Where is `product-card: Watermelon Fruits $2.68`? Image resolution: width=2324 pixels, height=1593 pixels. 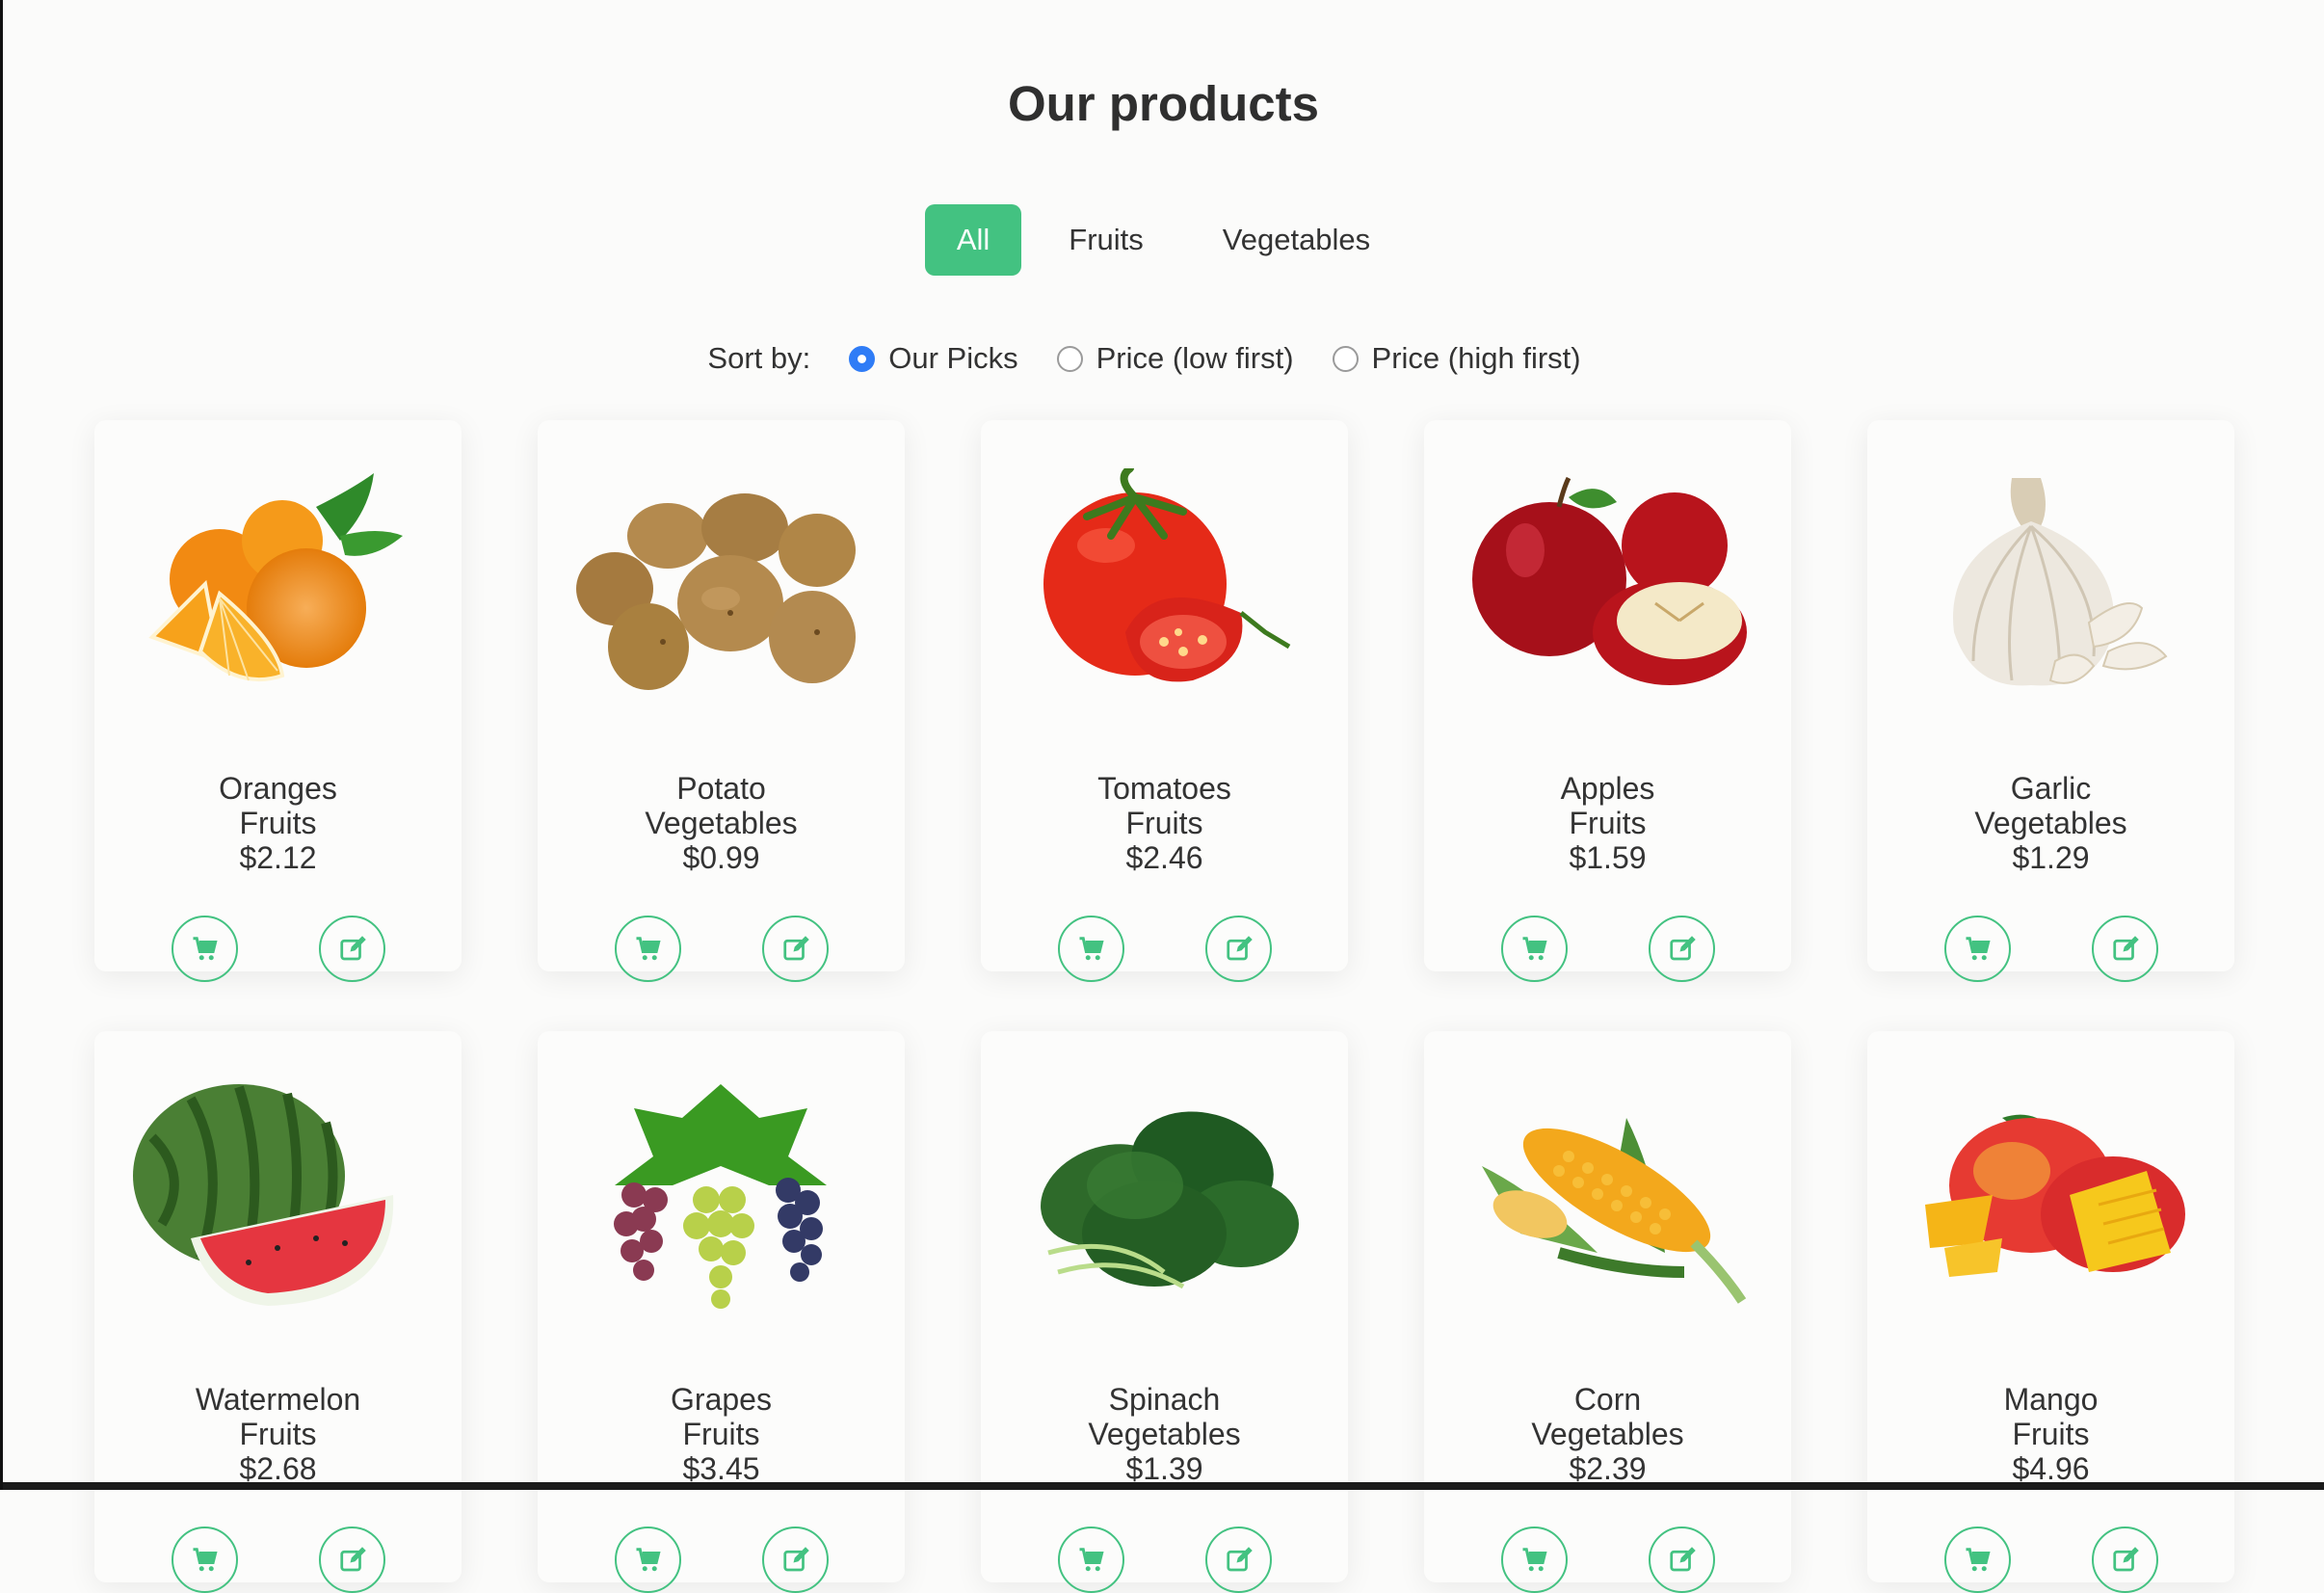
product-card: Watermelon Fruits $2.68 is located at coordinates (278, 1312).